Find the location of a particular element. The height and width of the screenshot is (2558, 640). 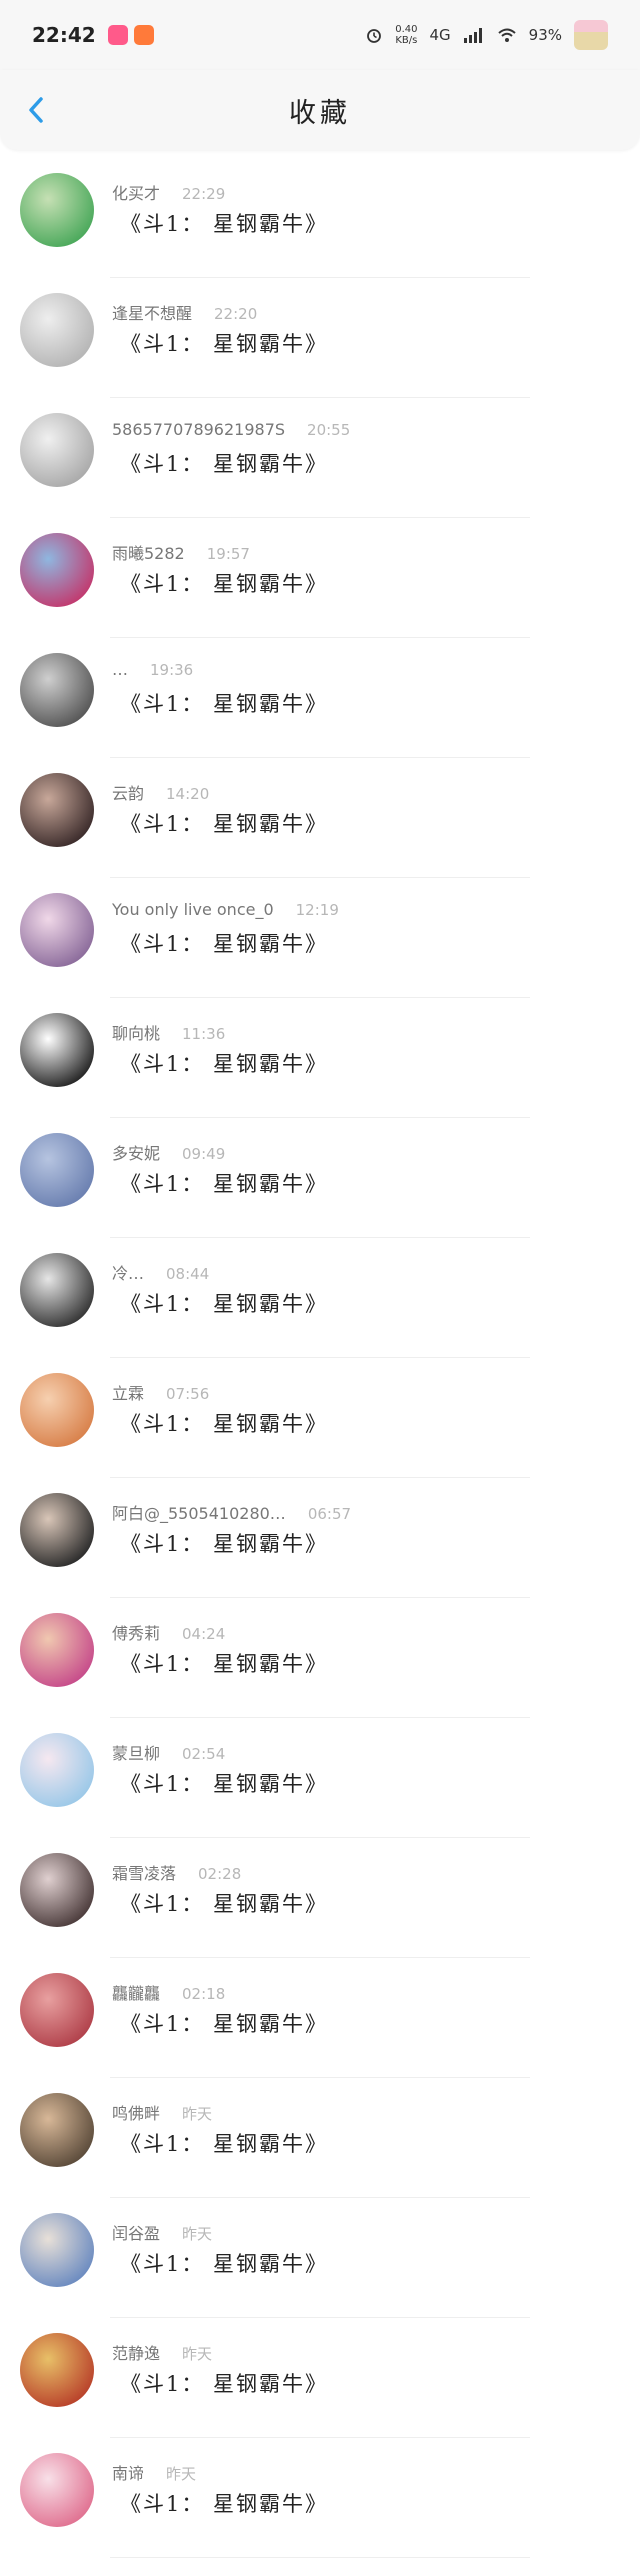

list-item: 霜雪凌落 02:28 《斗1： 星钢霸牛》 is located at coordinates (320, 1898).